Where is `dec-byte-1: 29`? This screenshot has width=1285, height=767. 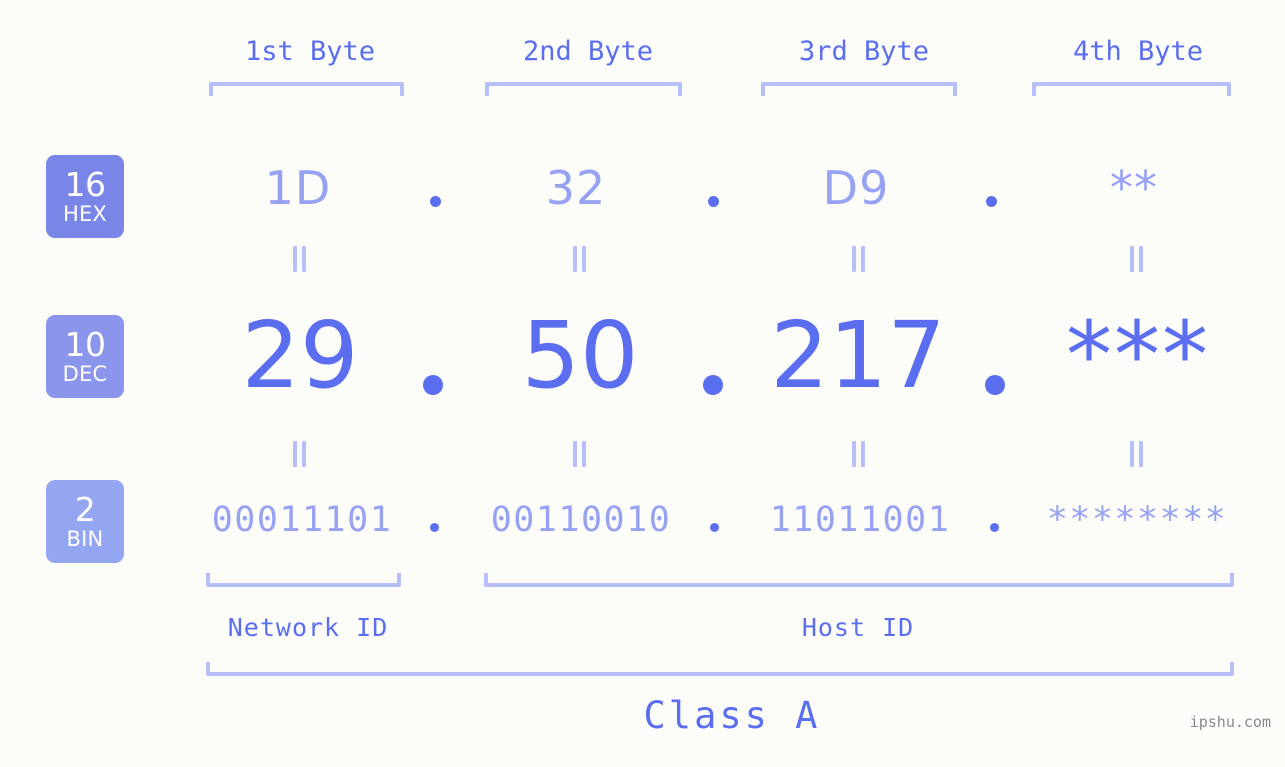
dec-byte-1: 29 is located at coordinates (300, 355).